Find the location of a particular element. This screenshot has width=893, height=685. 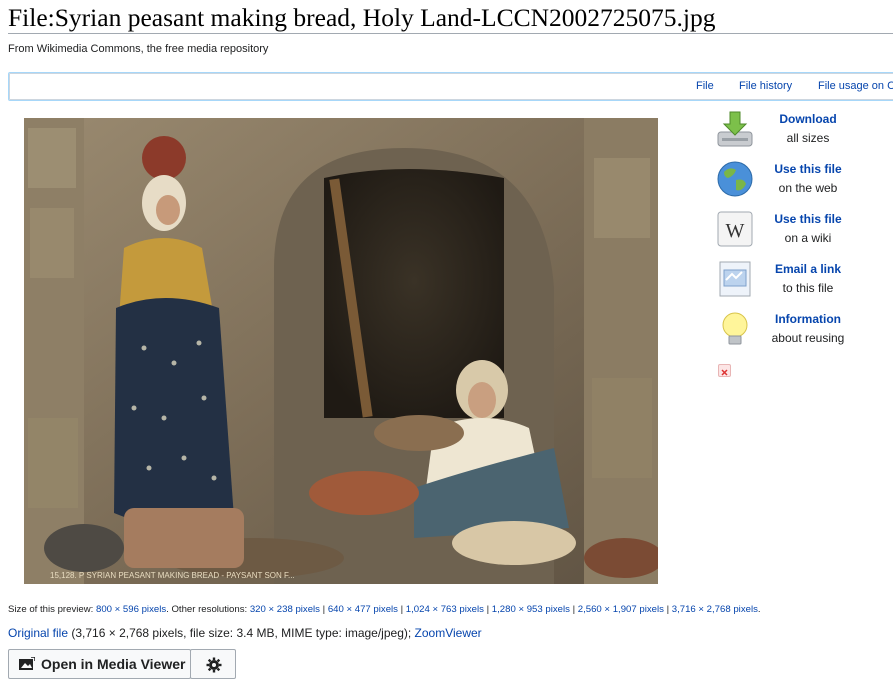

reuse-email: Email a link to this file is located at coordinates (803, 281).